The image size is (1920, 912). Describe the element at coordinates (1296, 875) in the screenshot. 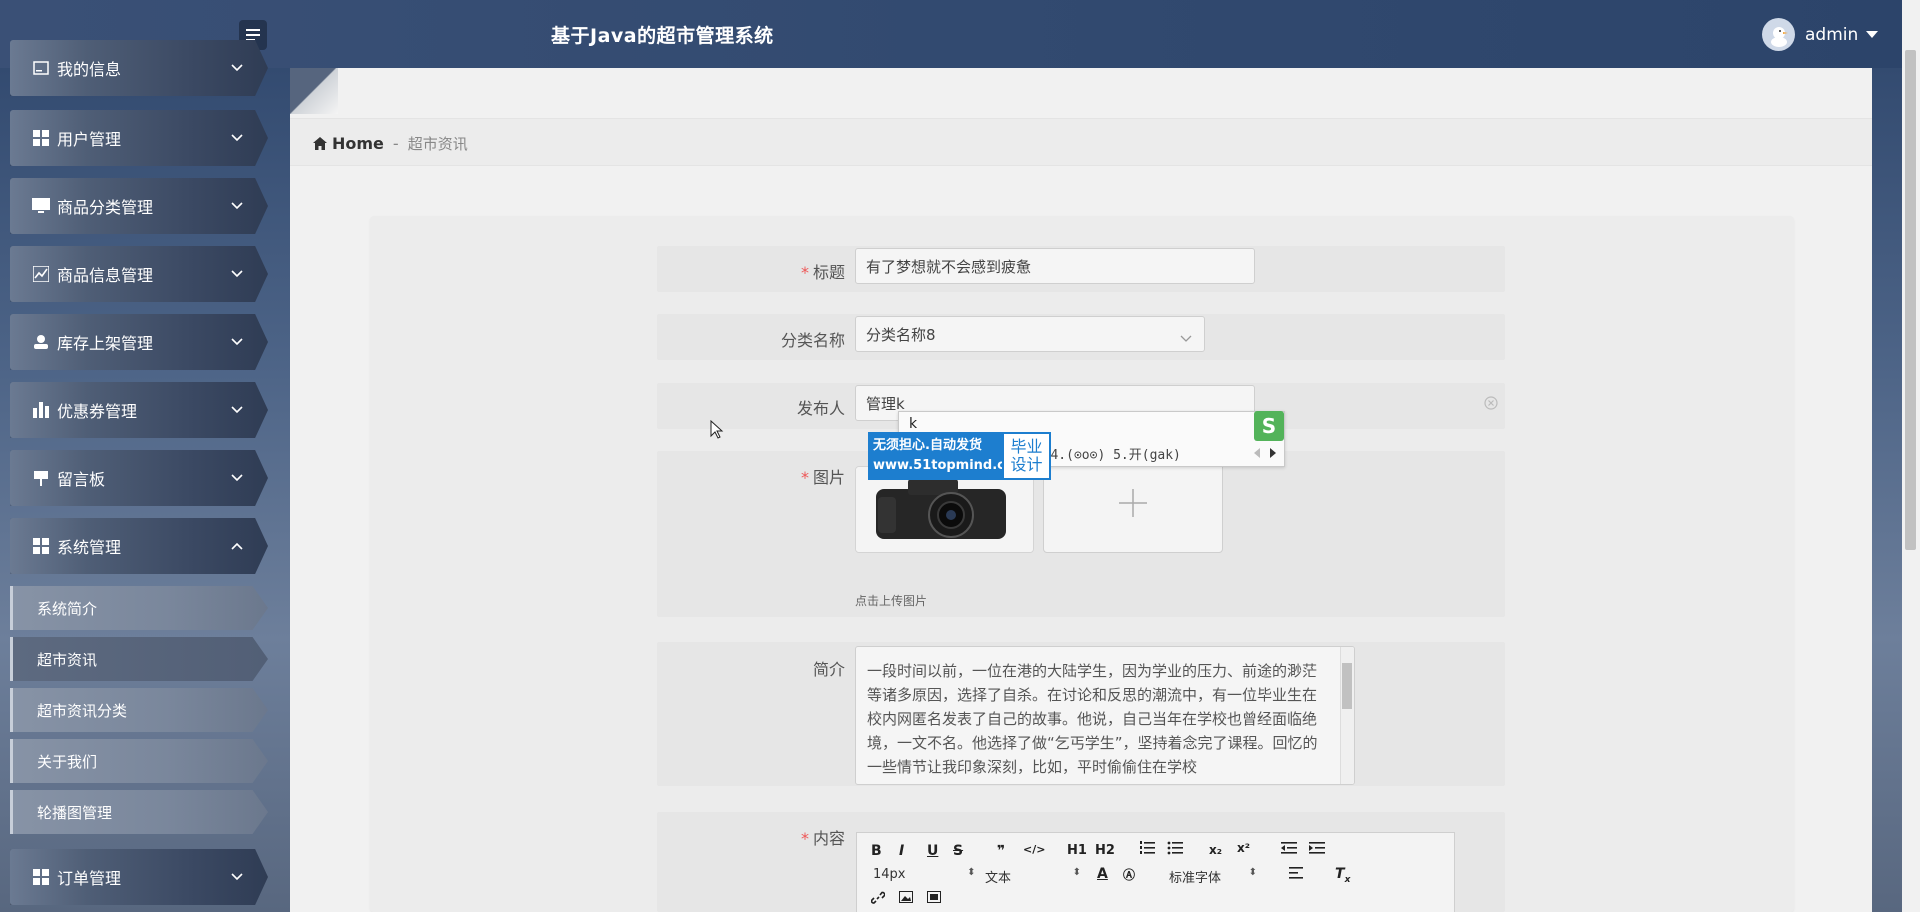

I see `align-icon` at that location.